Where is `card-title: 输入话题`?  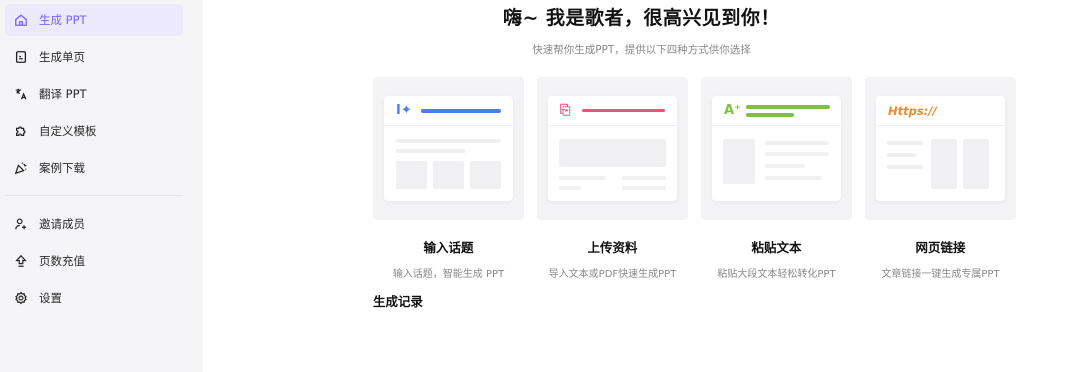 card-title: 输入话题 is located at coordinates (448, 247).